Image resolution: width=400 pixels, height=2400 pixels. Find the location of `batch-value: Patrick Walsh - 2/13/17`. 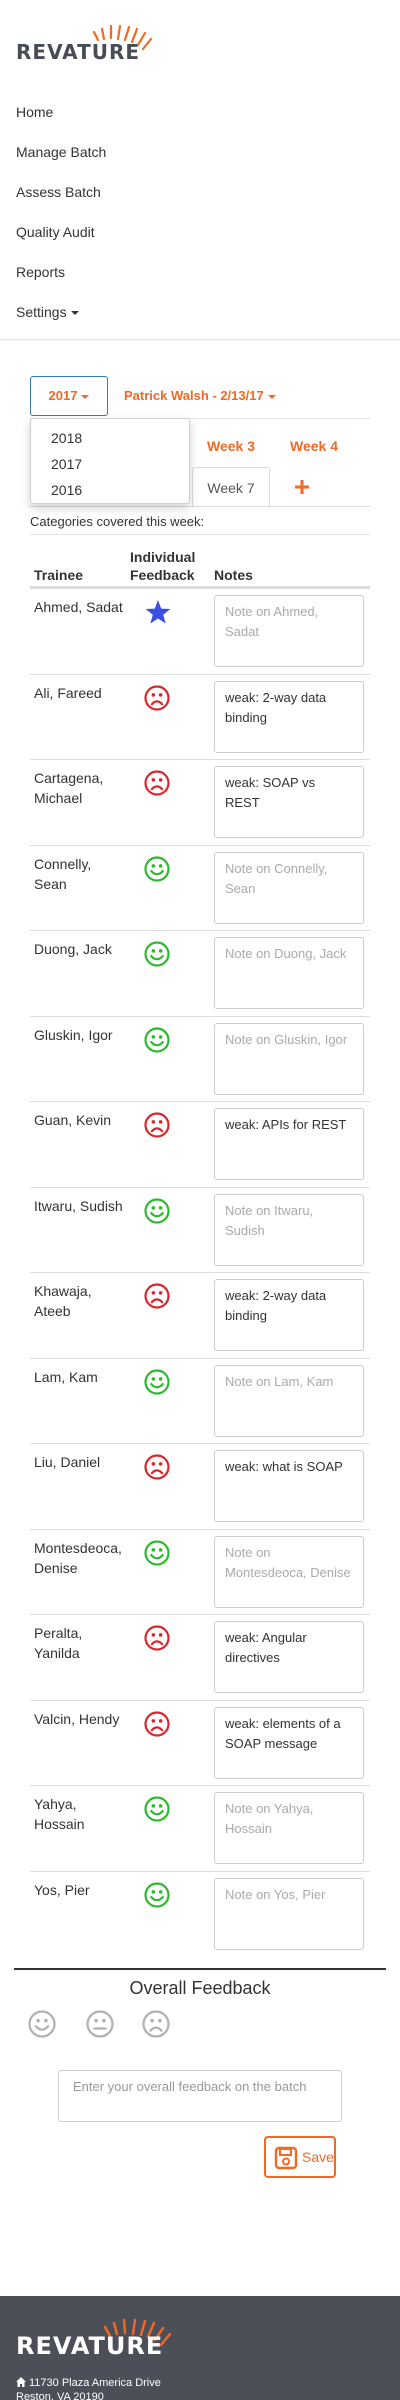

batch-value: Patrick Walsh - 2/13/17 is located at coordinates (194, 395).